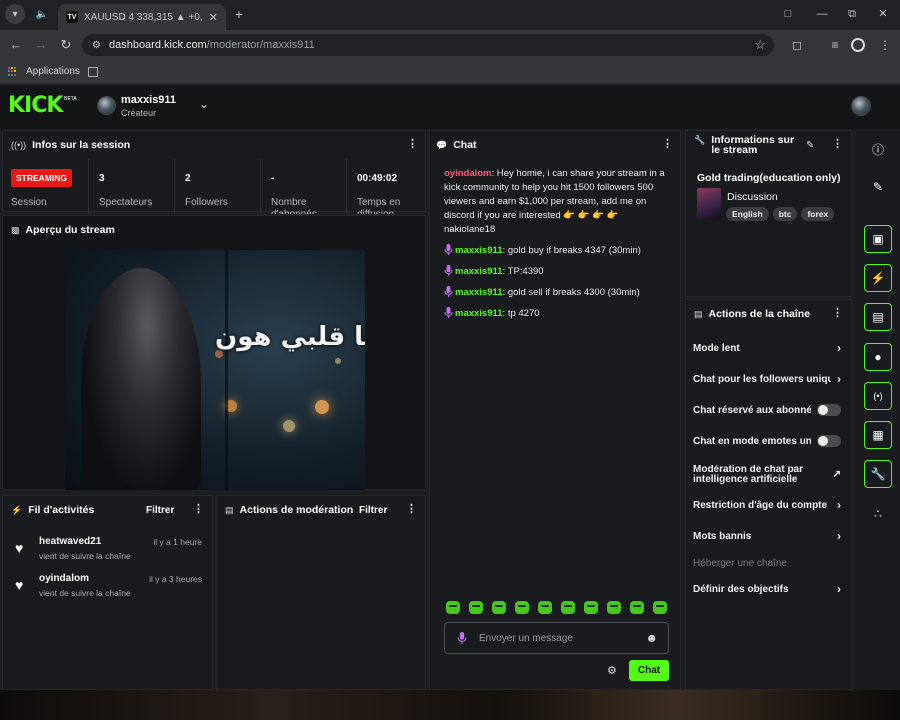 The image size is (900, 720). Describe the element at coordinates (878, 514) in the screenshot. I see `more-icon: ∴` at that location.